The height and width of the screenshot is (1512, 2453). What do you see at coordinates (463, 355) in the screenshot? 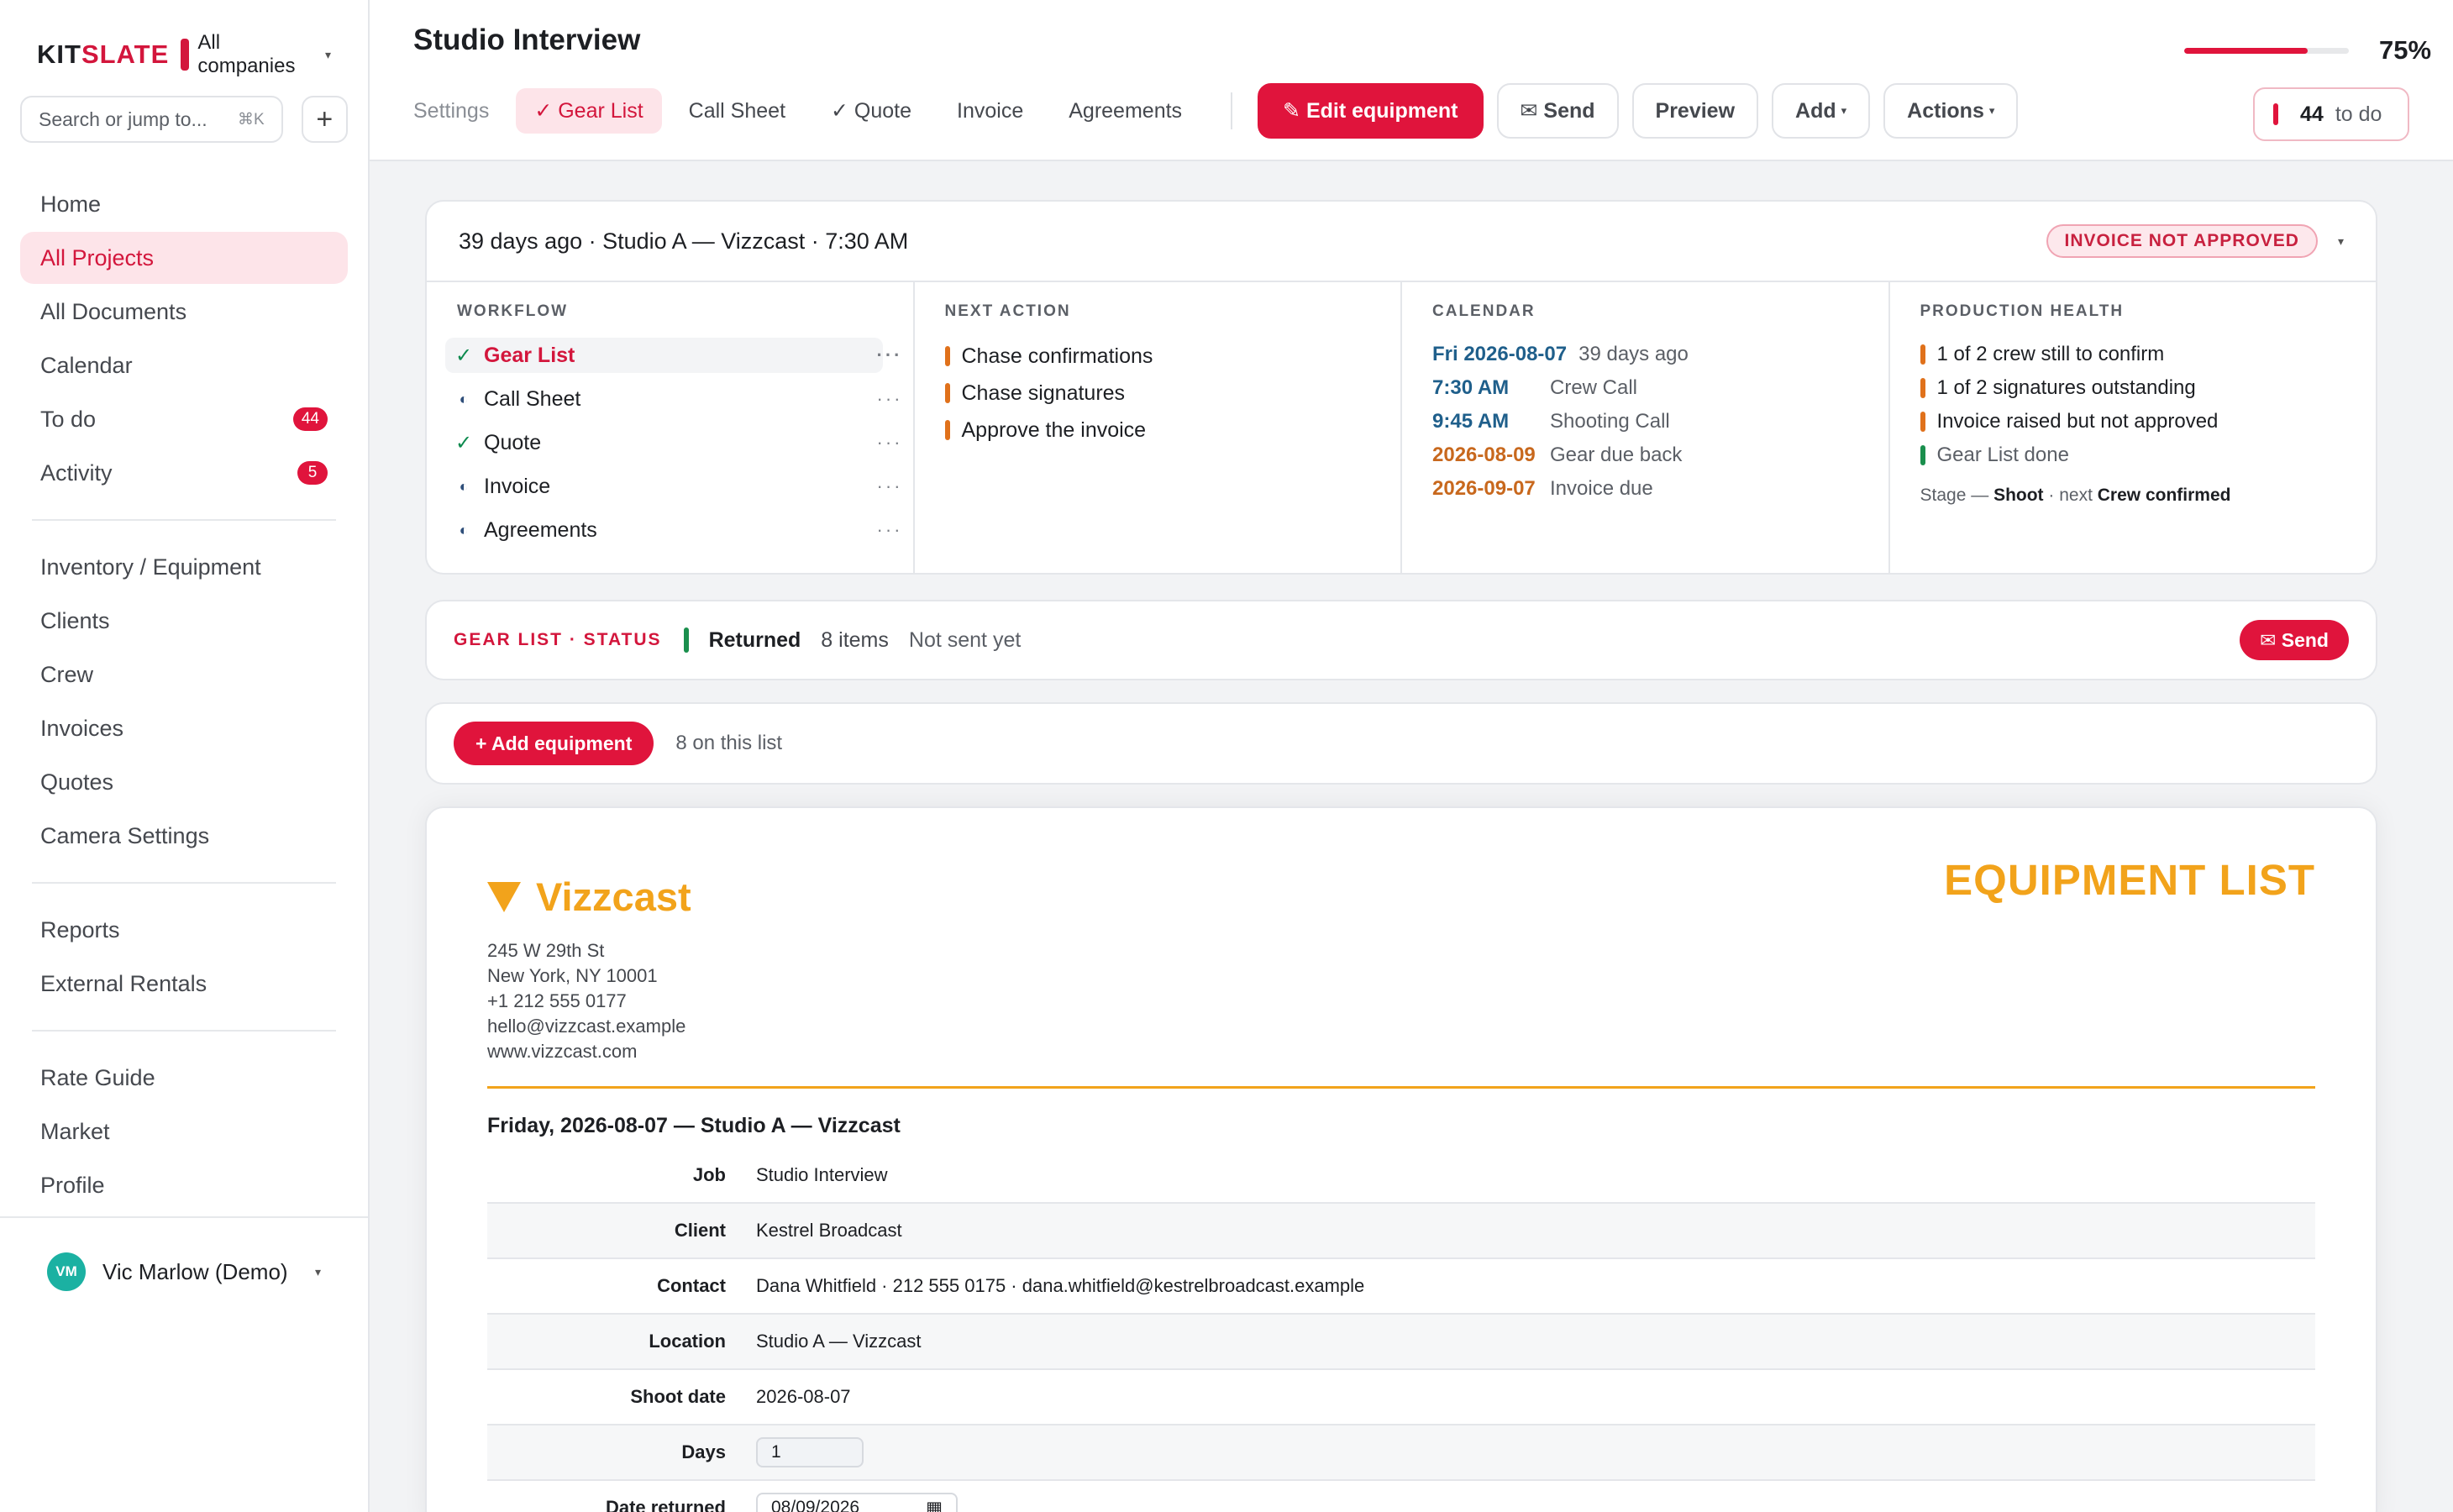
I see `check-icon: ✓` at bounding box center [463, 355].